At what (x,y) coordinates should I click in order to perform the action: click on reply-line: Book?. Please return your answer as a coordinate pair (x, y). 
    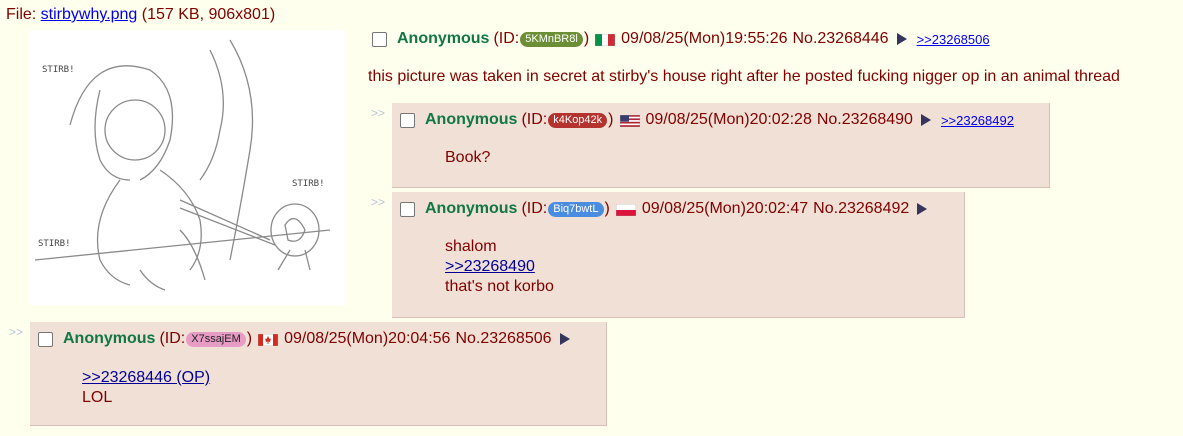
    Looking at the image, I should click on (468, 157).